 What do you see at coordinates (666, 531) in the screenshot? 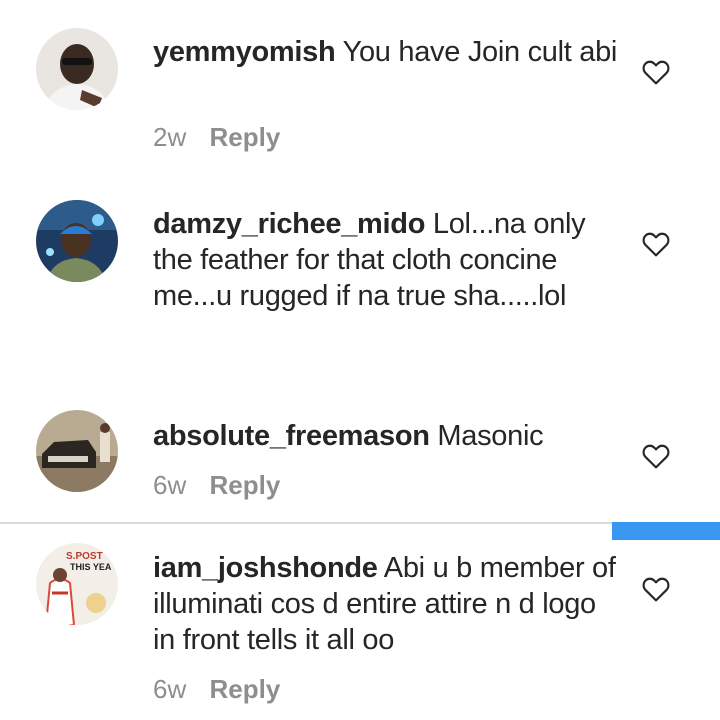
I see `scroll-indicator` at bounding box center [666, 531].